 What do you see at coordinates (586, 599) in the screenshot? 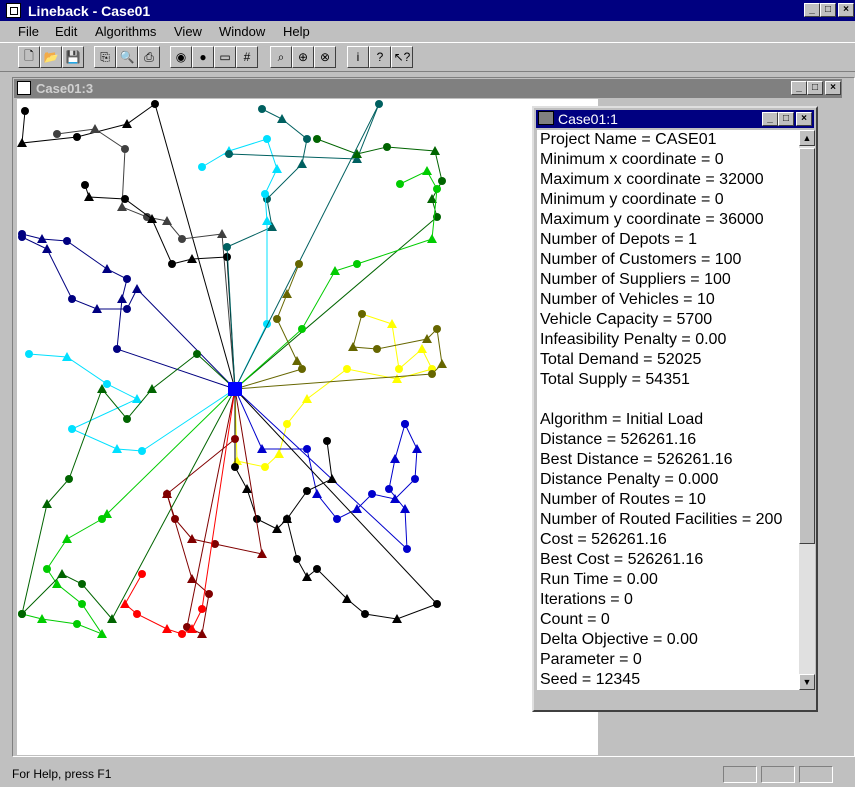
I see `info-line: Iterations = 0` at bounding box center [586, 599].